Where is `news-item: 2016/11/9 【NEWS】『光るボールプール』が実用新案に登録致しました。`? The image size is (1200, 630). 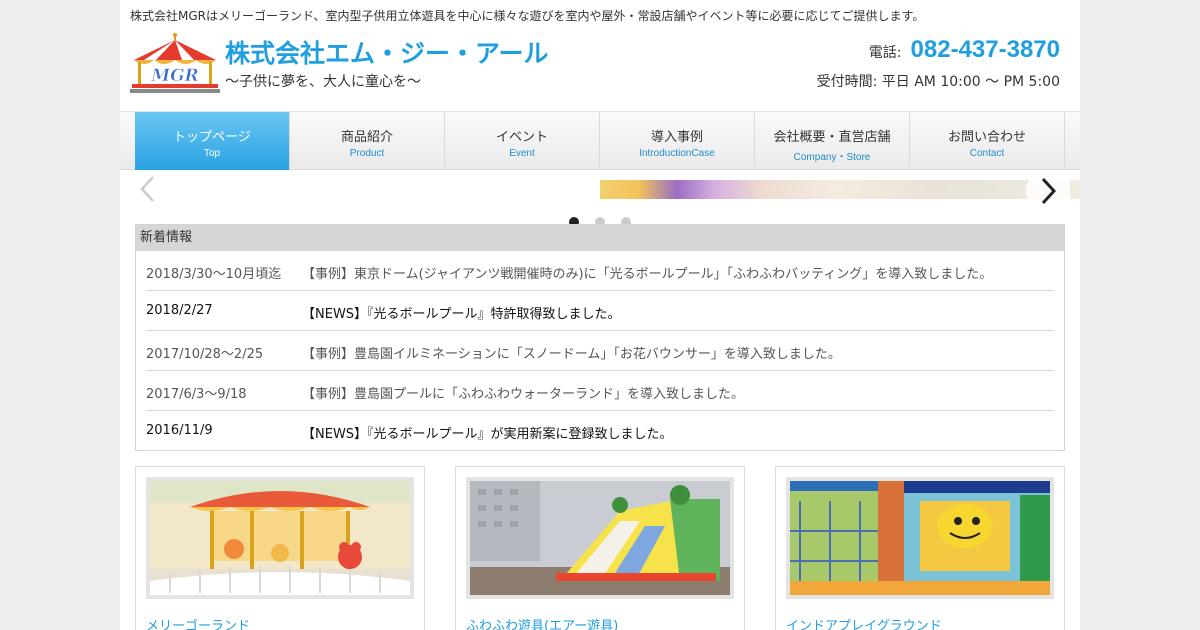 news-item: 2016/11/9 【NEWS】『光るボールプール』が実用新案に登録致しました。 is located at coordinates (600, 431).